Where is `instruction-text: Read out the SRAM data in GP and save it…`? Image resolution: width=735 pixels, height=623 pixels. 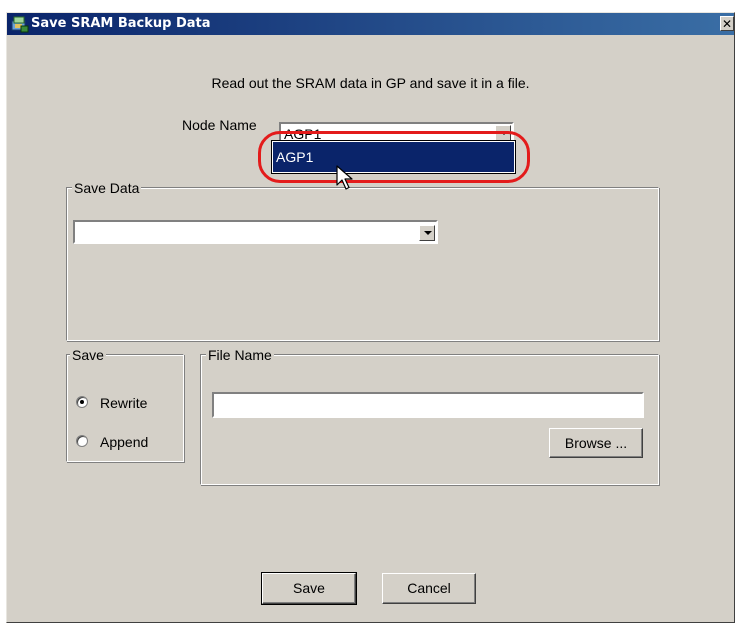
instruction-text: Read out the SRAM data in GP and save it… is located at coordinates (370, 83).